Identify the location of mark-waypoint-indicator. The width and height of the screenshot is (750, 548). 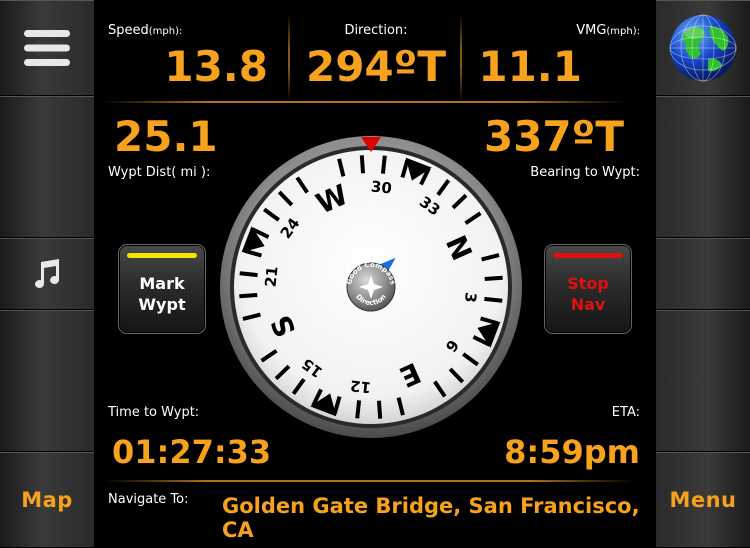
(162, 255).